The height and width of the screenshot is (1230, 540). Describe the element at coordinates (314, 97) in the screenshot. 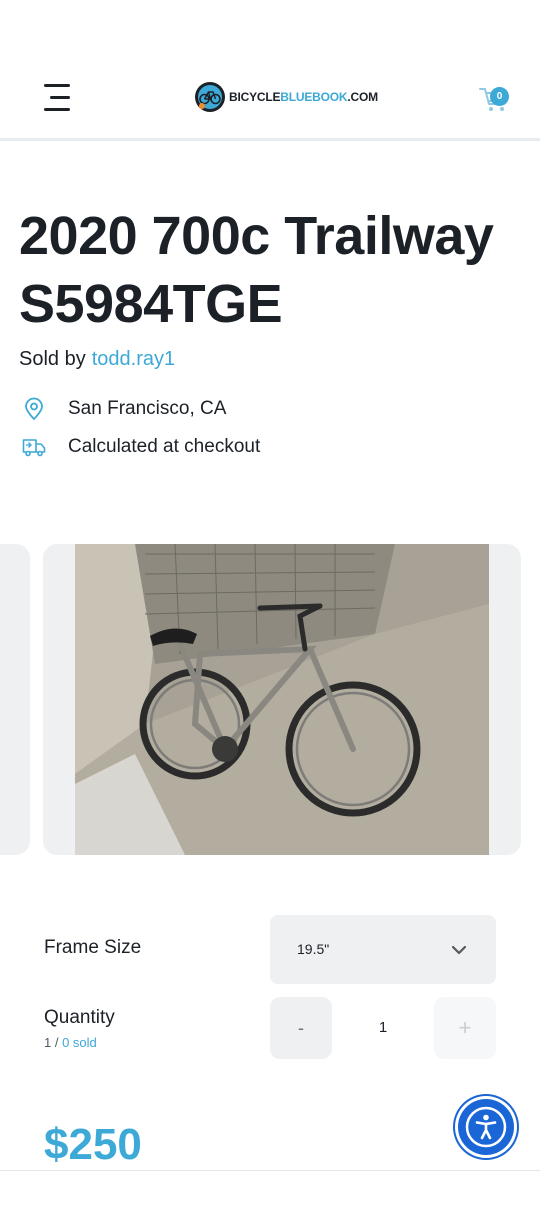

I see `logo-text-highlight: BLUEBOOK` at that location.